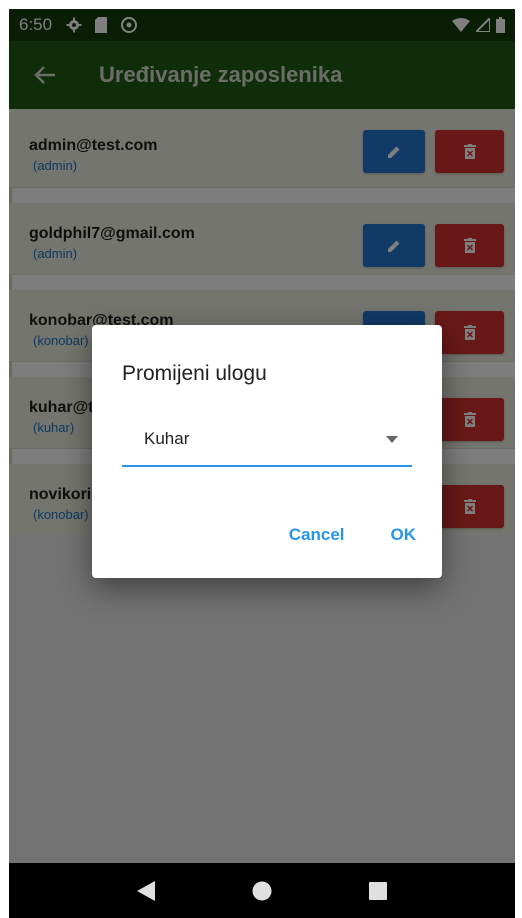 The width and height of the screenshot is (522, 918). What do you see at coordinates (392, 439) in the screenshot?
I see `caret-down-icon` at bounding box center [392, 439].